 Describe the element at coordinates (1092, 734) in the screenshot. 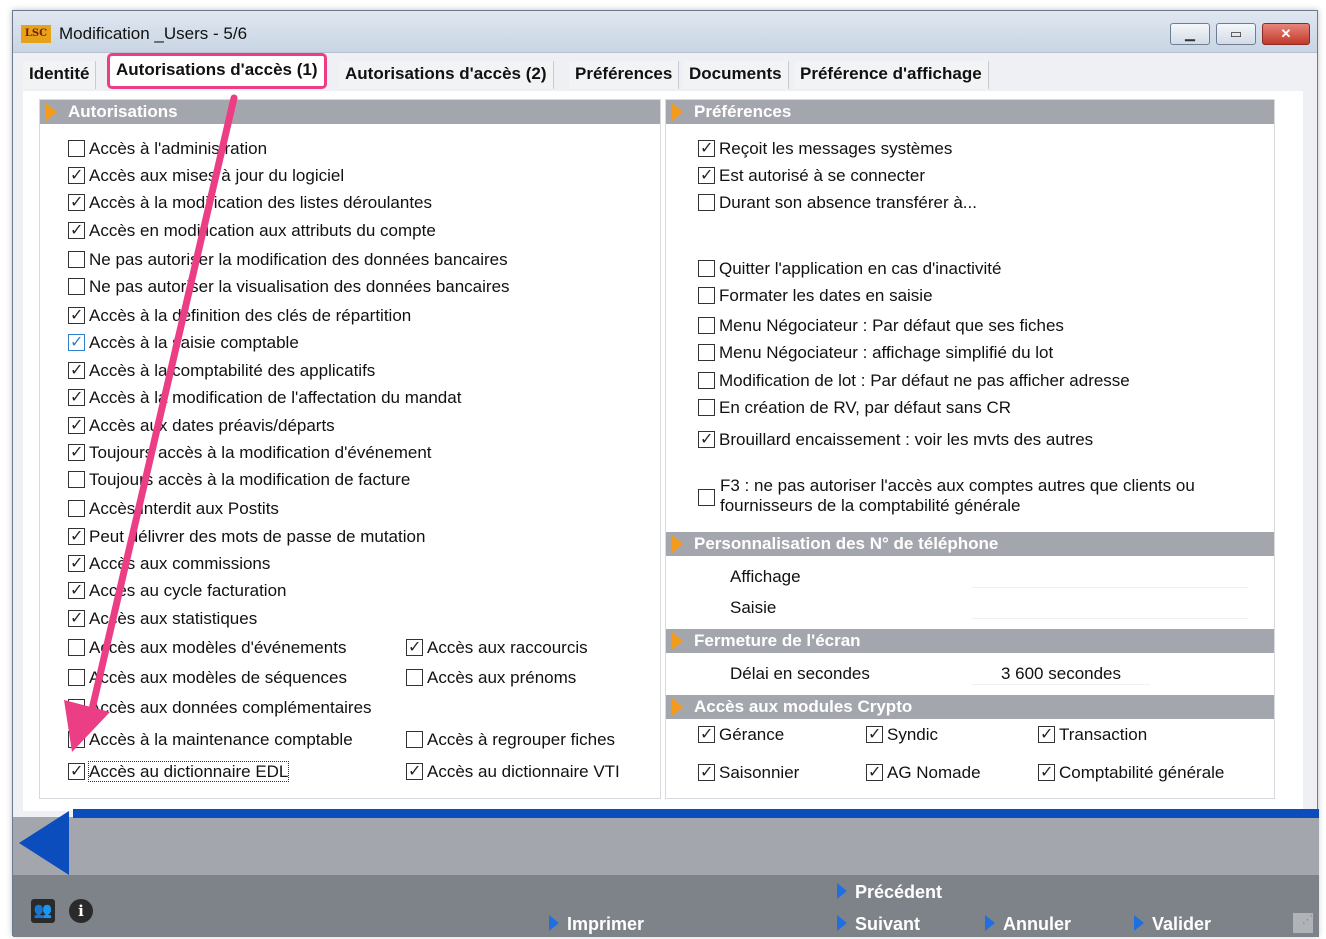

I see `checkbox-transaction: Transaction` at that location.